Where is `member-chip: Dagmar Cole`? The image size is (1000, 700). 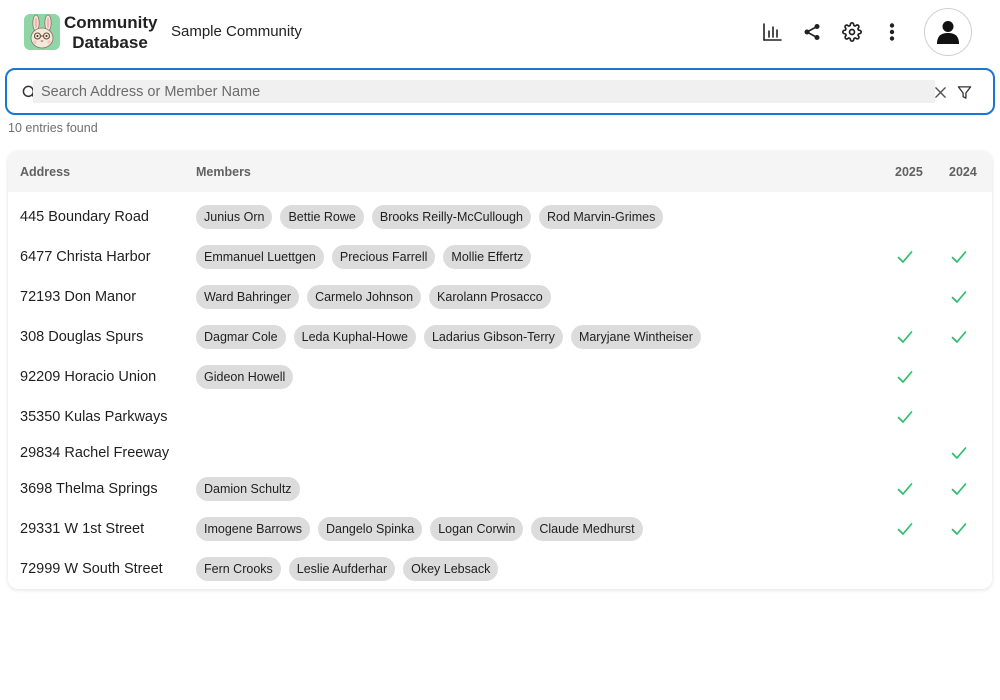
member-chip: Dagmar Cole is located at coordinates (241, 337).